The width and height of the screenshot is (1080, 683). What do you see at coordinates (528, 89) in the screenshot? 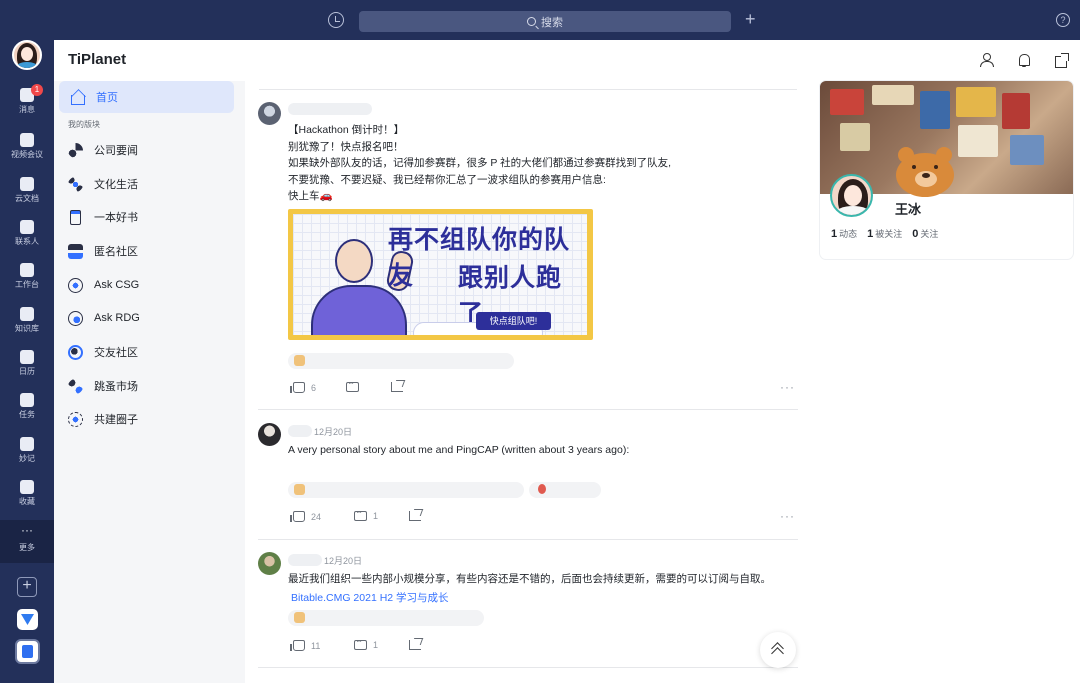
I see `divider` at bounding box center [528, 89].